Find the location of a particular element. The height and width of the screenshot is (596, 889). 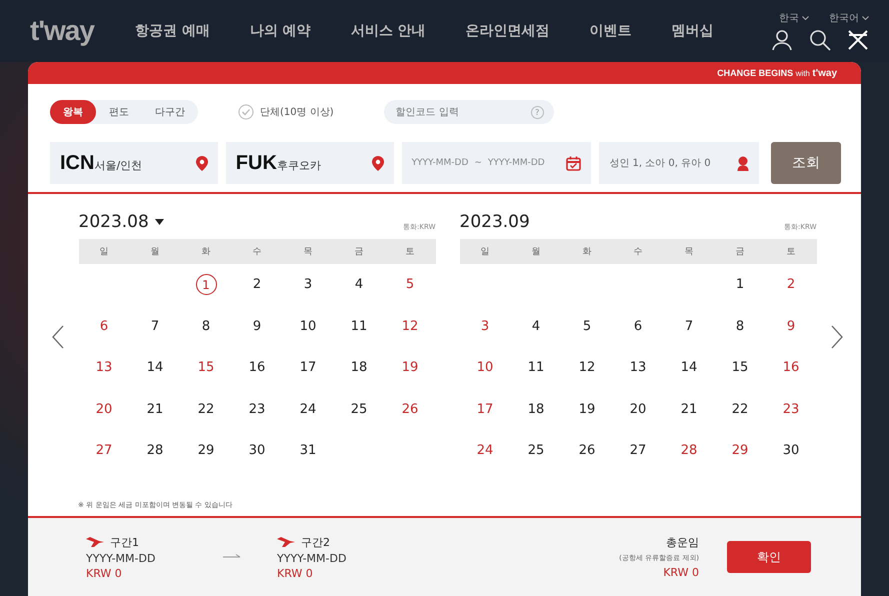

segment-date: YYYY-MM-DD is located at coordinates (312, 558).